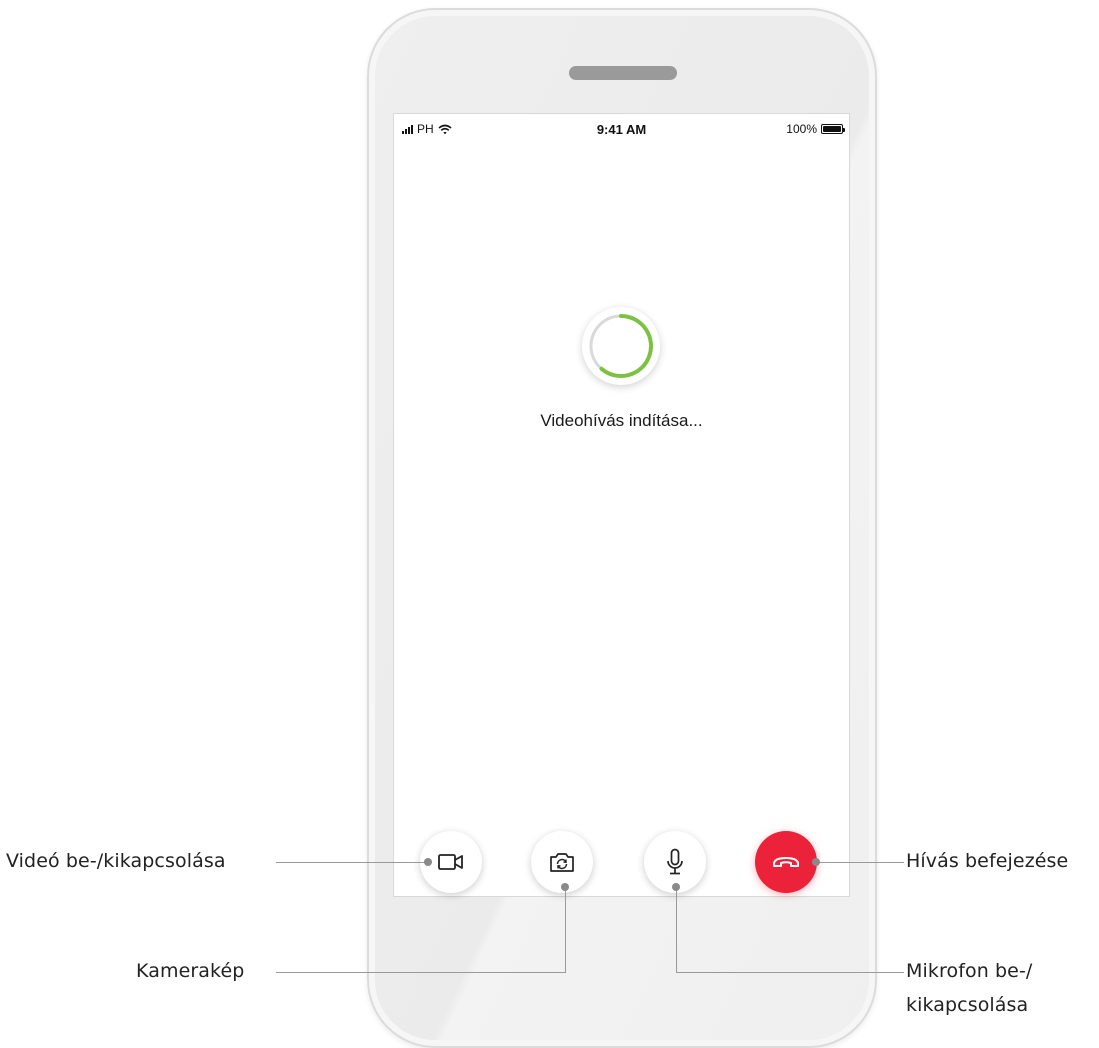 The width and height of the screenshot is (1099, 1048). Describe the element at coordinates (816, 862) in the screenshot. I see `callout-dot-end` at that location.